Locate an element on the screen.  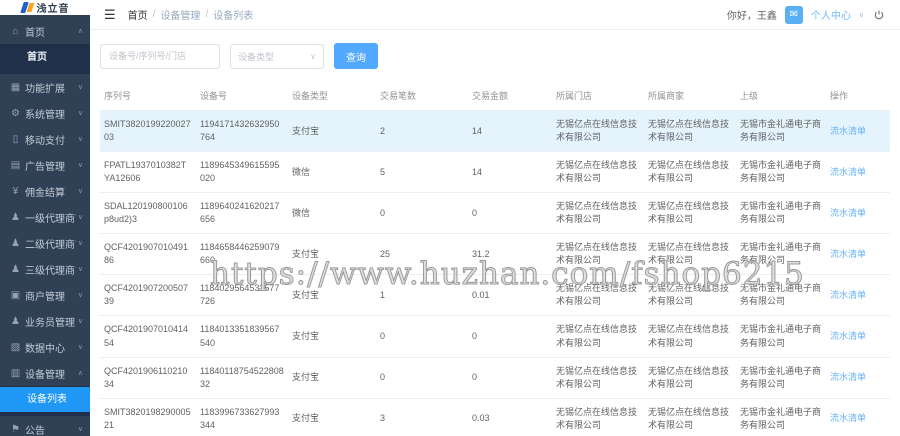
logo-icon is located at coordinates (26, 7).